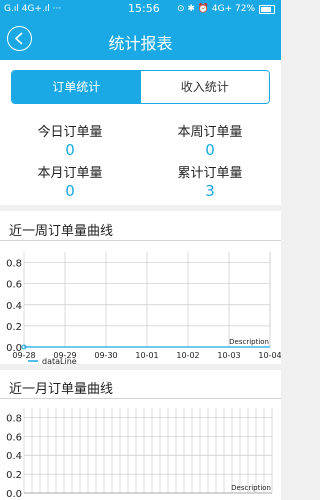 The height and width of the screenshot is (500, 320). Describe the element at coordinates (105, 355) in the screenshot. I see `weekly-x-tick: 09-30` at that location.